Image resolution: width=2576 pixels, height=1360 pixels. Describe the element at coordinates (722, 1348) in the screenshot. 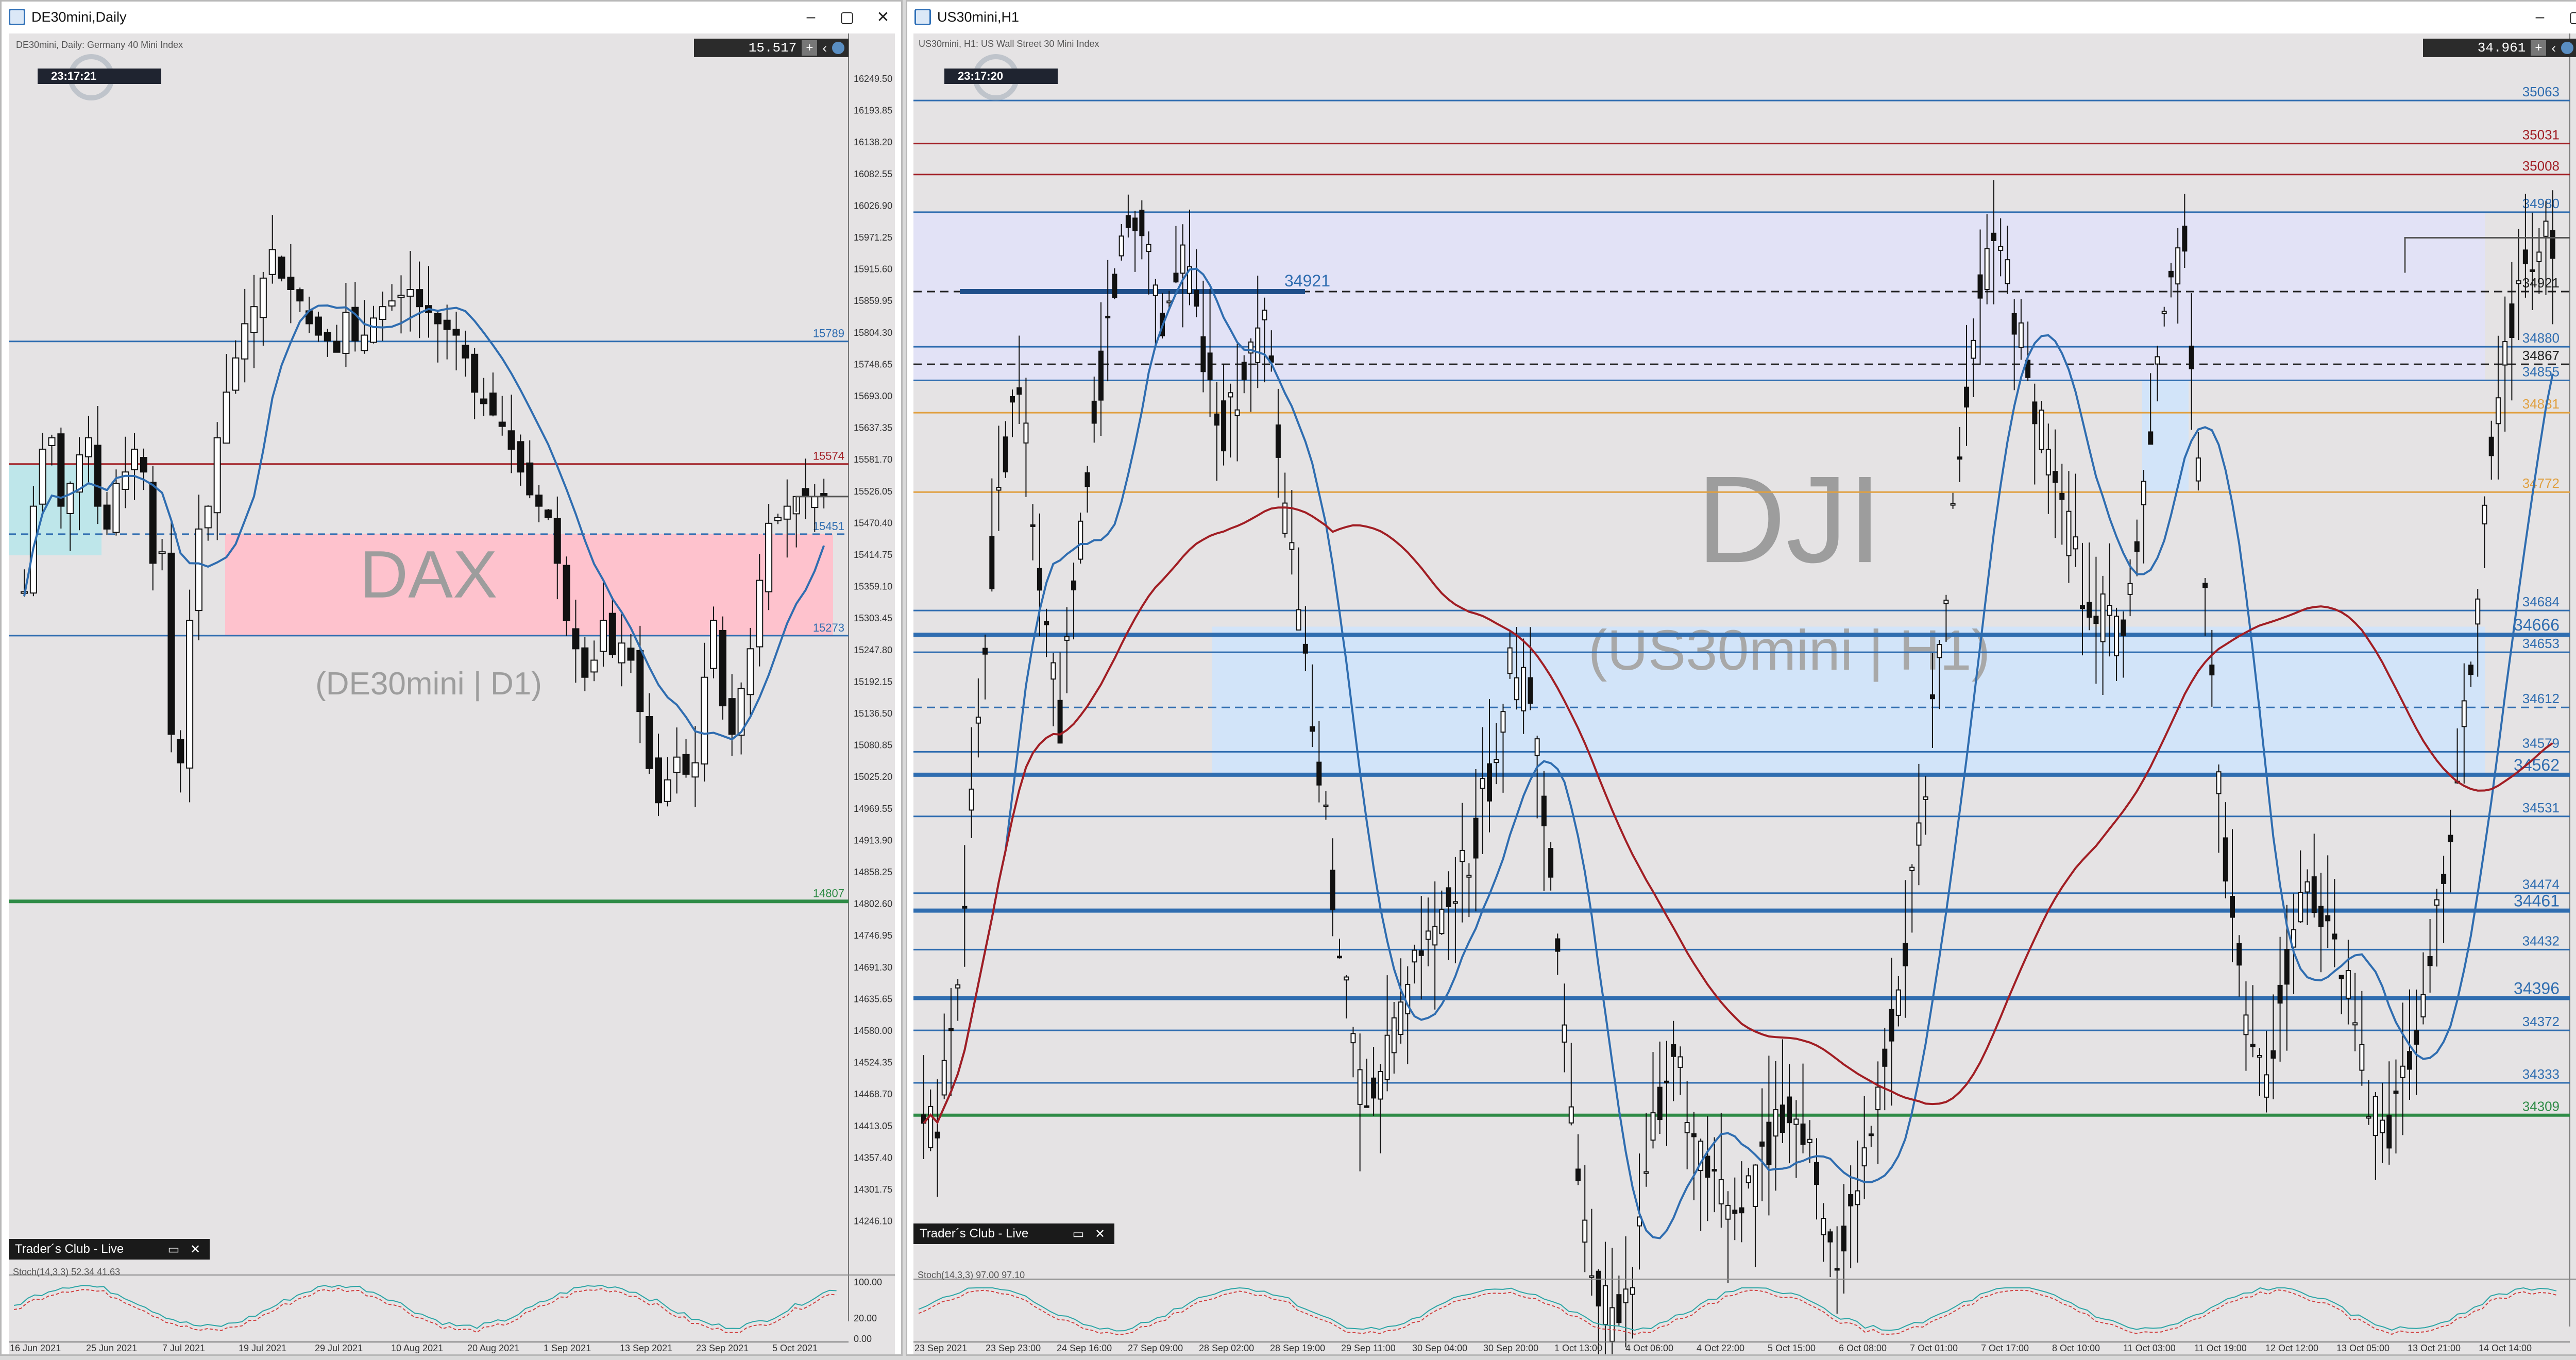

I see `date-tick-label: 23 Sep 2021` at that location.